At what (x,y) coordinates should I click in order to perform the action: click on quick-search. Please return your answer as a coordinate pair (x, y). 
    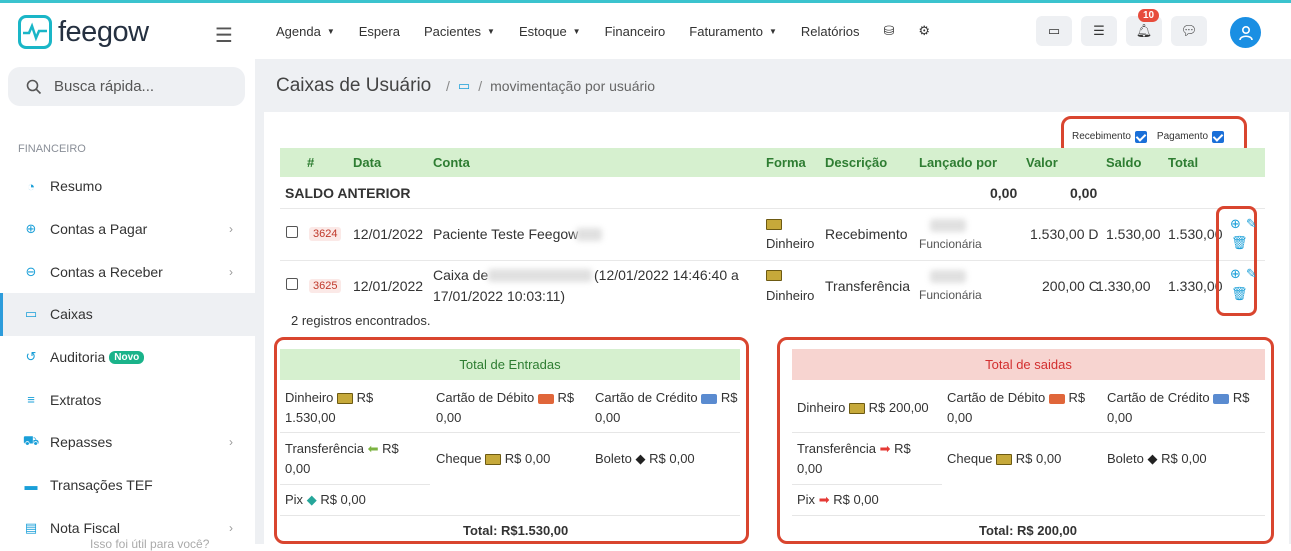
    Looking at the image, I should click on (126, 86).